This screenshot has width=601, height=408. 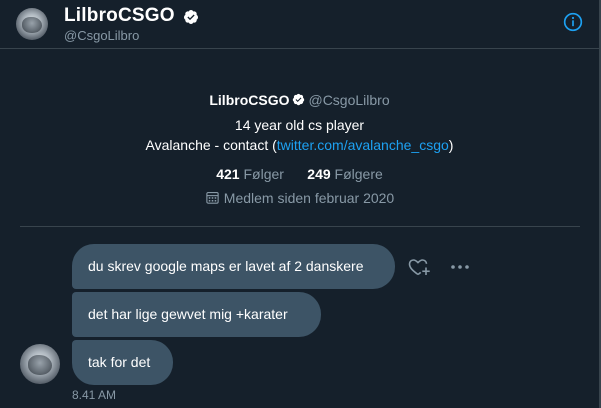 I want to click on more-horizontal-icon, so click(x=460, y=267).